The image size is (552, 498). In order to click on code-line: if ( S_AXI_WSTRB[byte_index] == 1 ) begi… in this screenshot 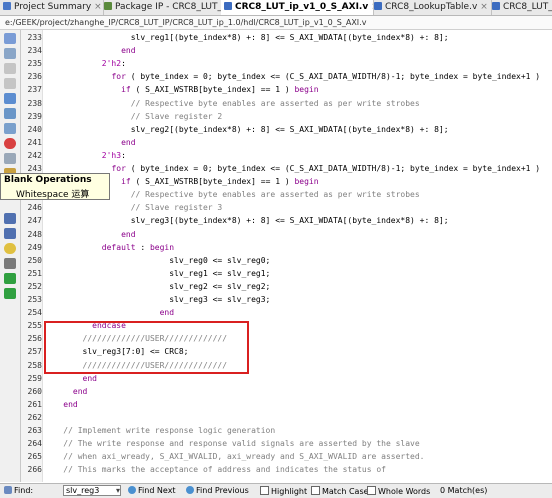, I will do `click(220, 90)`.